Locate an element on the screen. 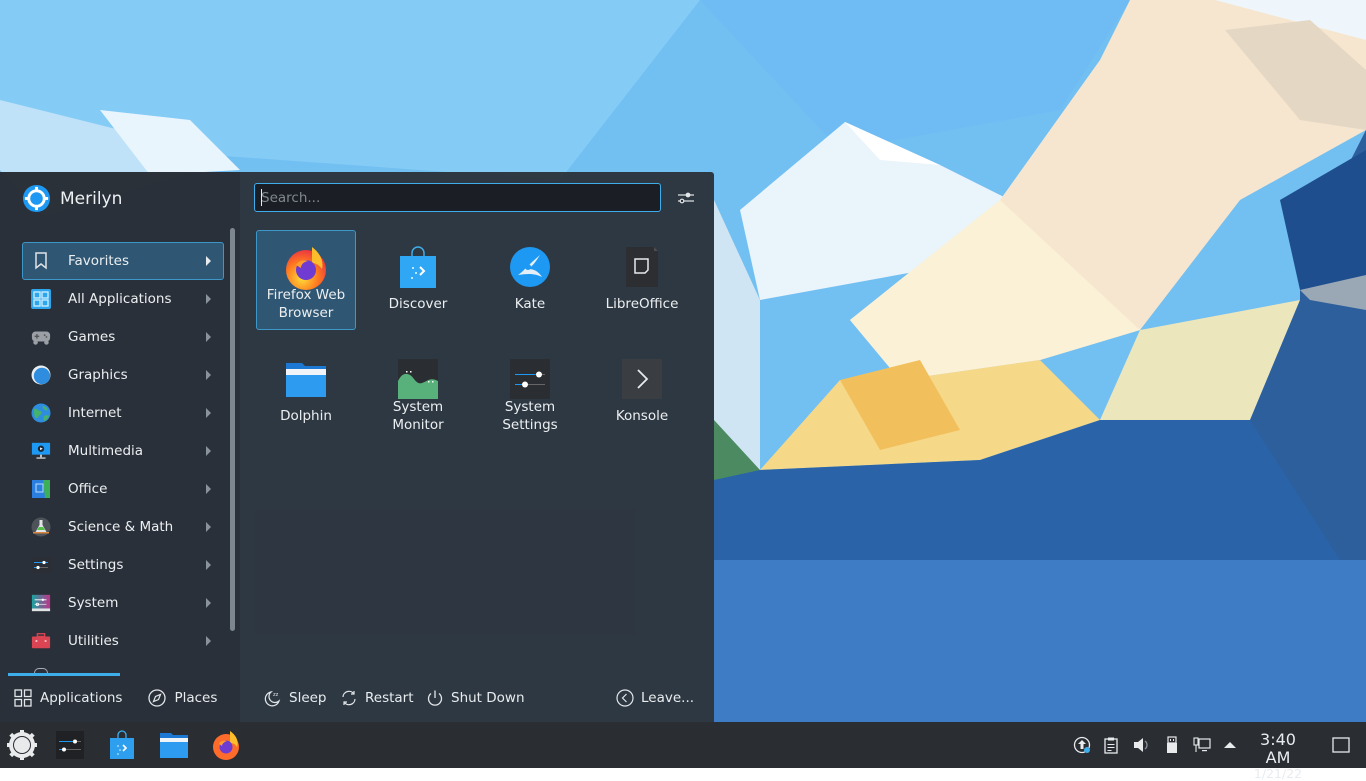  text-cursor is located at coordinates (261, 197).